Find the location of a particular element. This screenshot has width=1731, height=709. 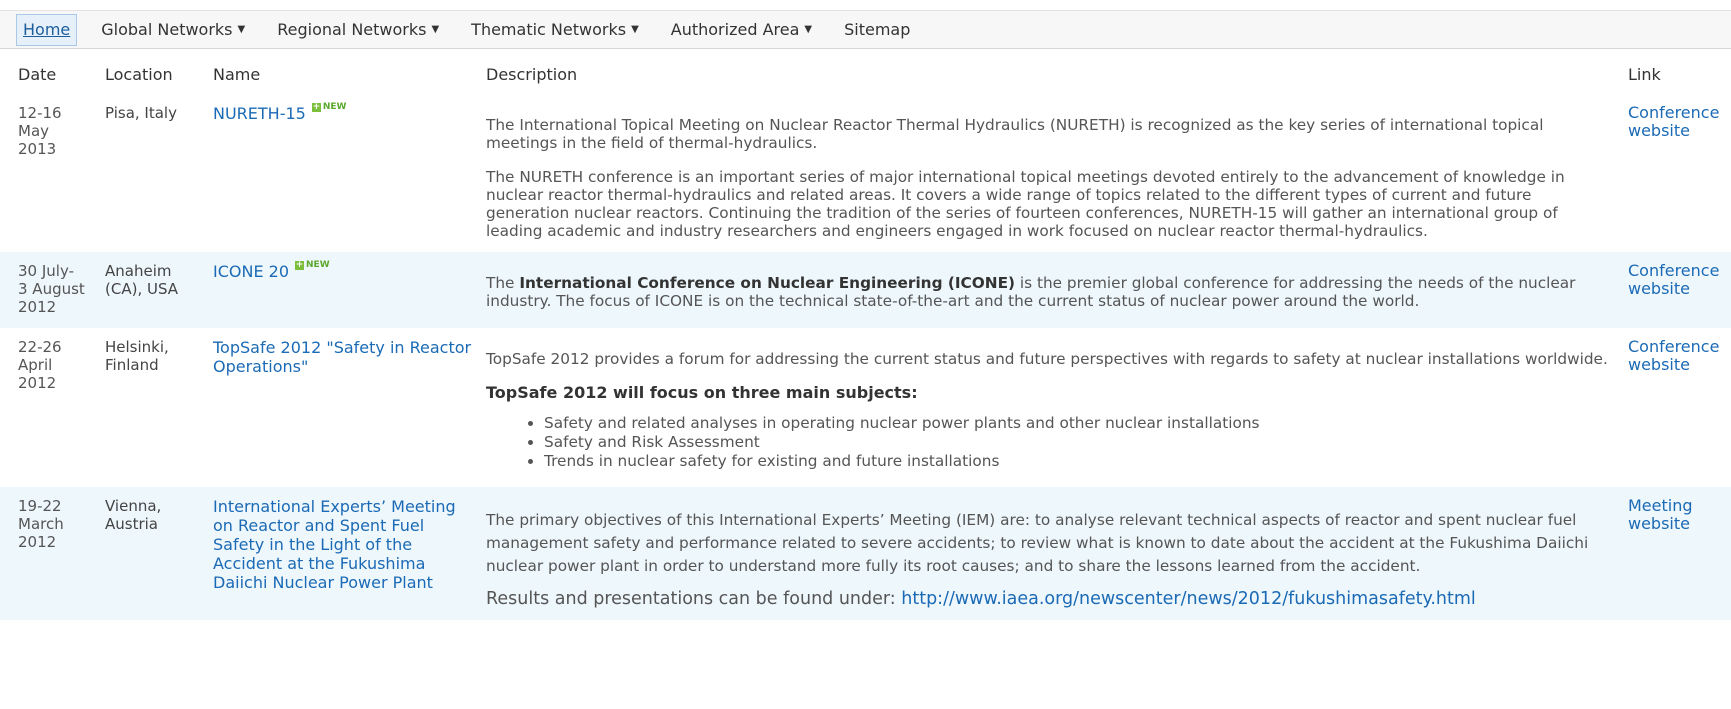

top-strip is located at coordinates (865, 5).